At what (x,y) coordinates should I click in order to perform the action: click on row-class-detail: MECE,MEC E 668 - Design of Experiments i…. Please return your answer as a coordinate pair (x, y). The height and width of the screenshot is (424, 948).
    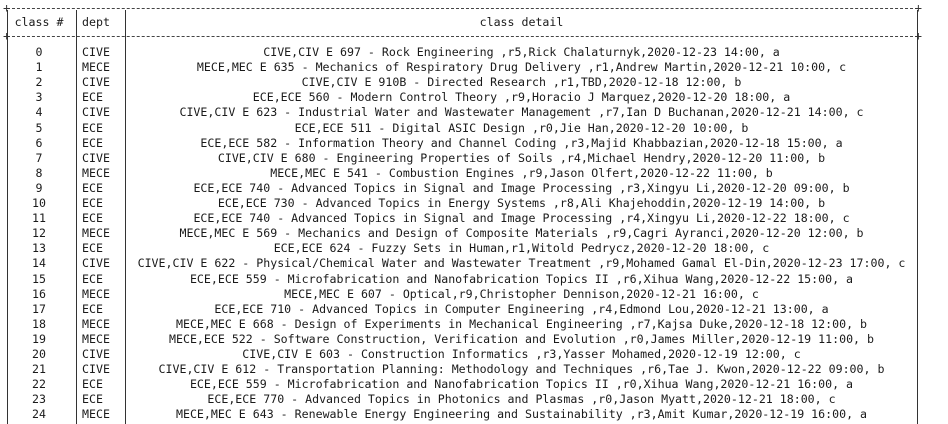
    Looking at the image, I should click on (521, 323).